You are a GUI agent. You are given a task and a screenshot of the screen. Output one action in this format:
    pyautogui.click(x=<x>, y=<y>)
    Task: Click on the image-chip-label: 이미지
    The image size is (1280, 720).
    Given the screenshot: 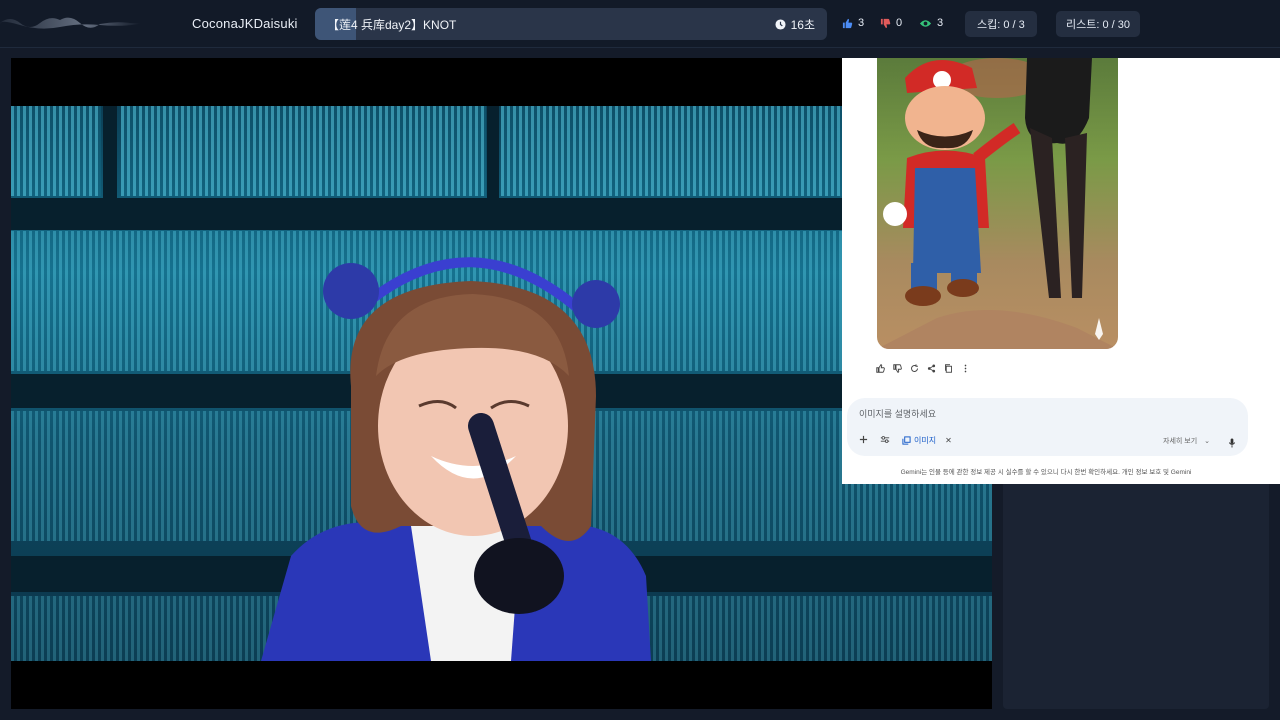 What is the action you would take?
    pyautogui.click(x=925, y=440)
    